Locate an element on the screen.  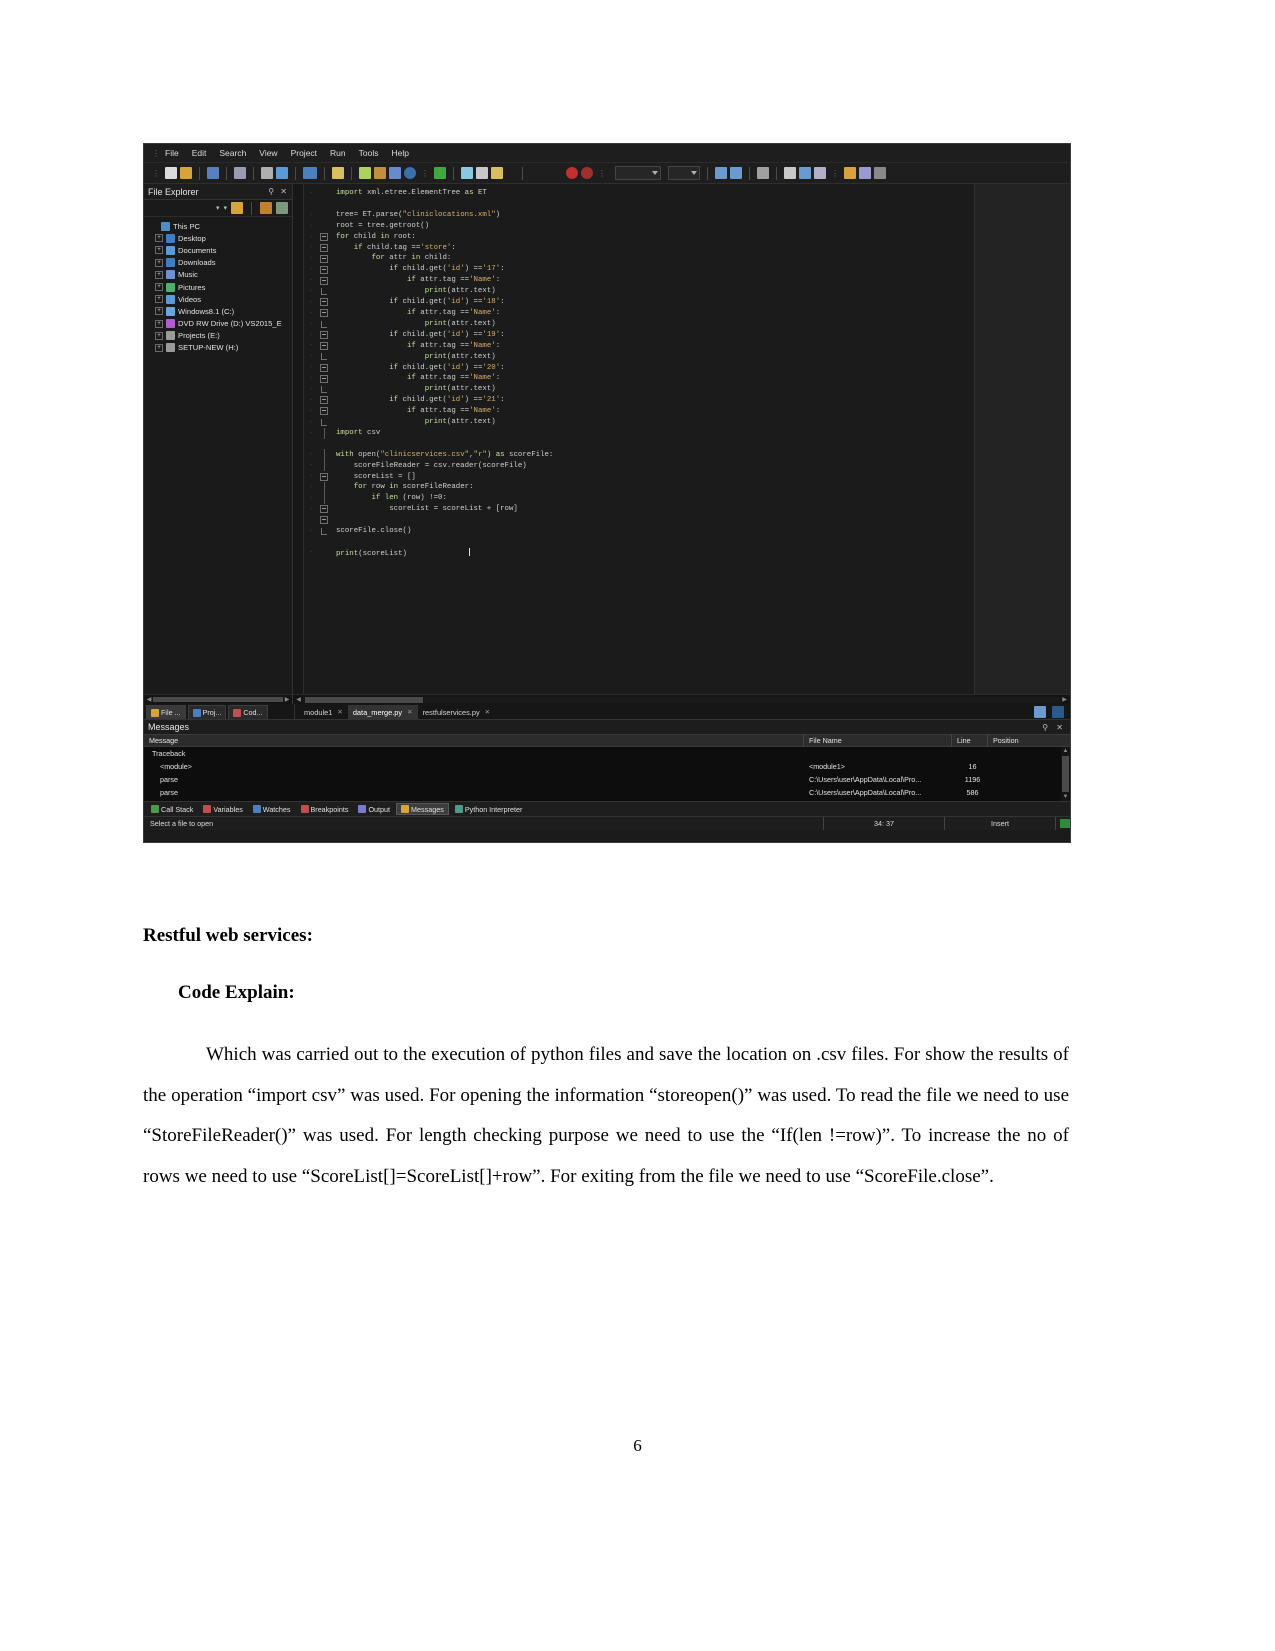
breakpoint-icon is located at coordinates (572, 173).